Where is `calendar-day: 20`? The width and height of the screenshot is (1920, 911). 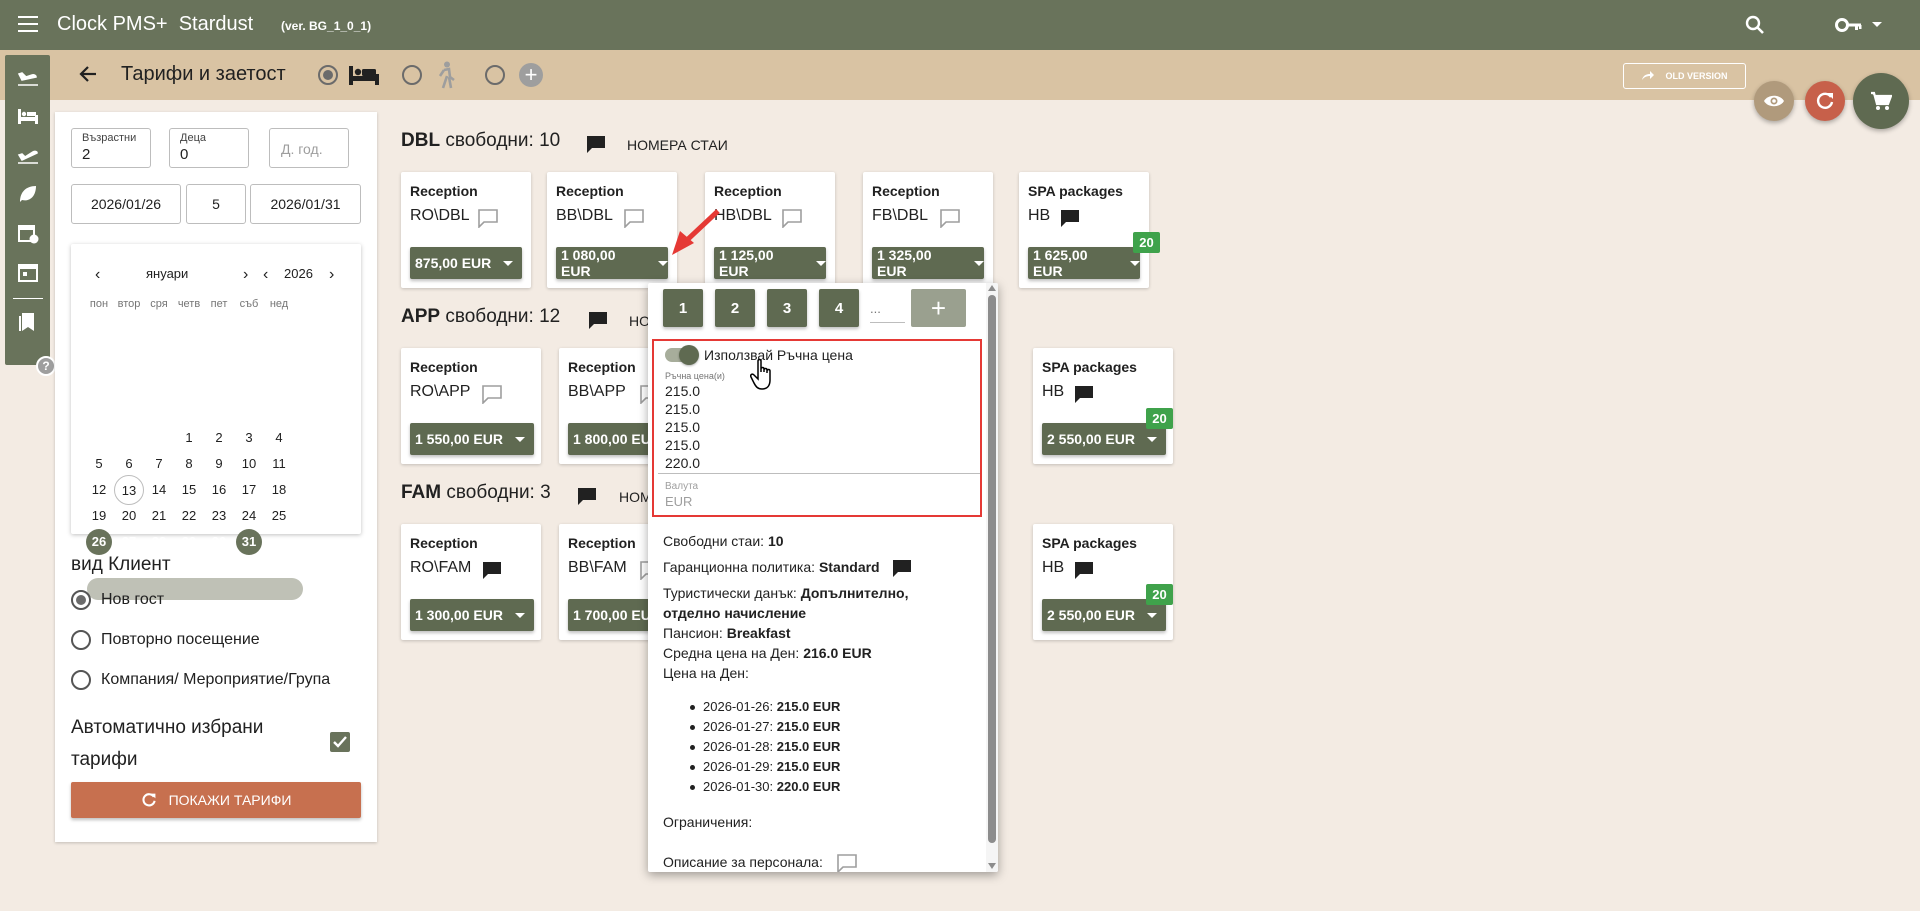 calendar-day: 20 is located at coordinates (129, 516).